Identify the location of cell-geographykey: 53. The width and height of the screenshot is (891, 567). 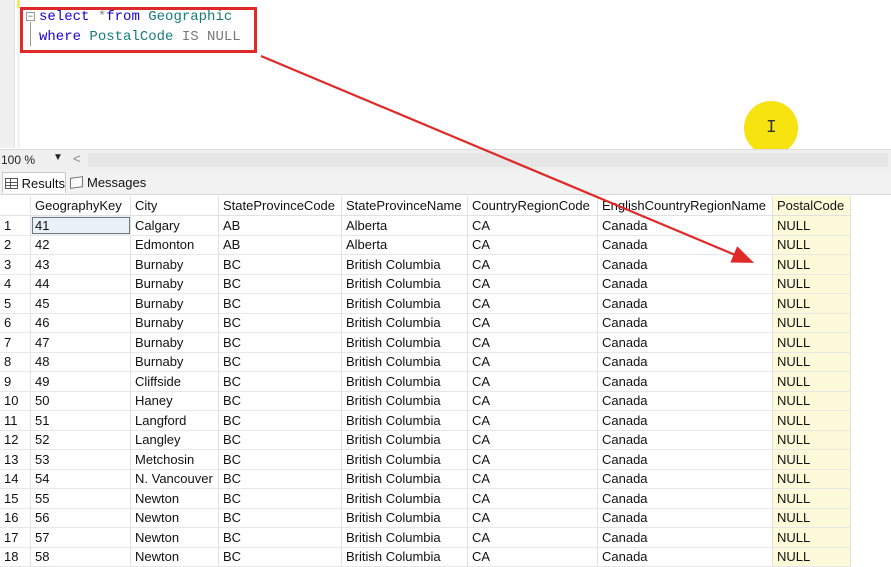
(80, 459).